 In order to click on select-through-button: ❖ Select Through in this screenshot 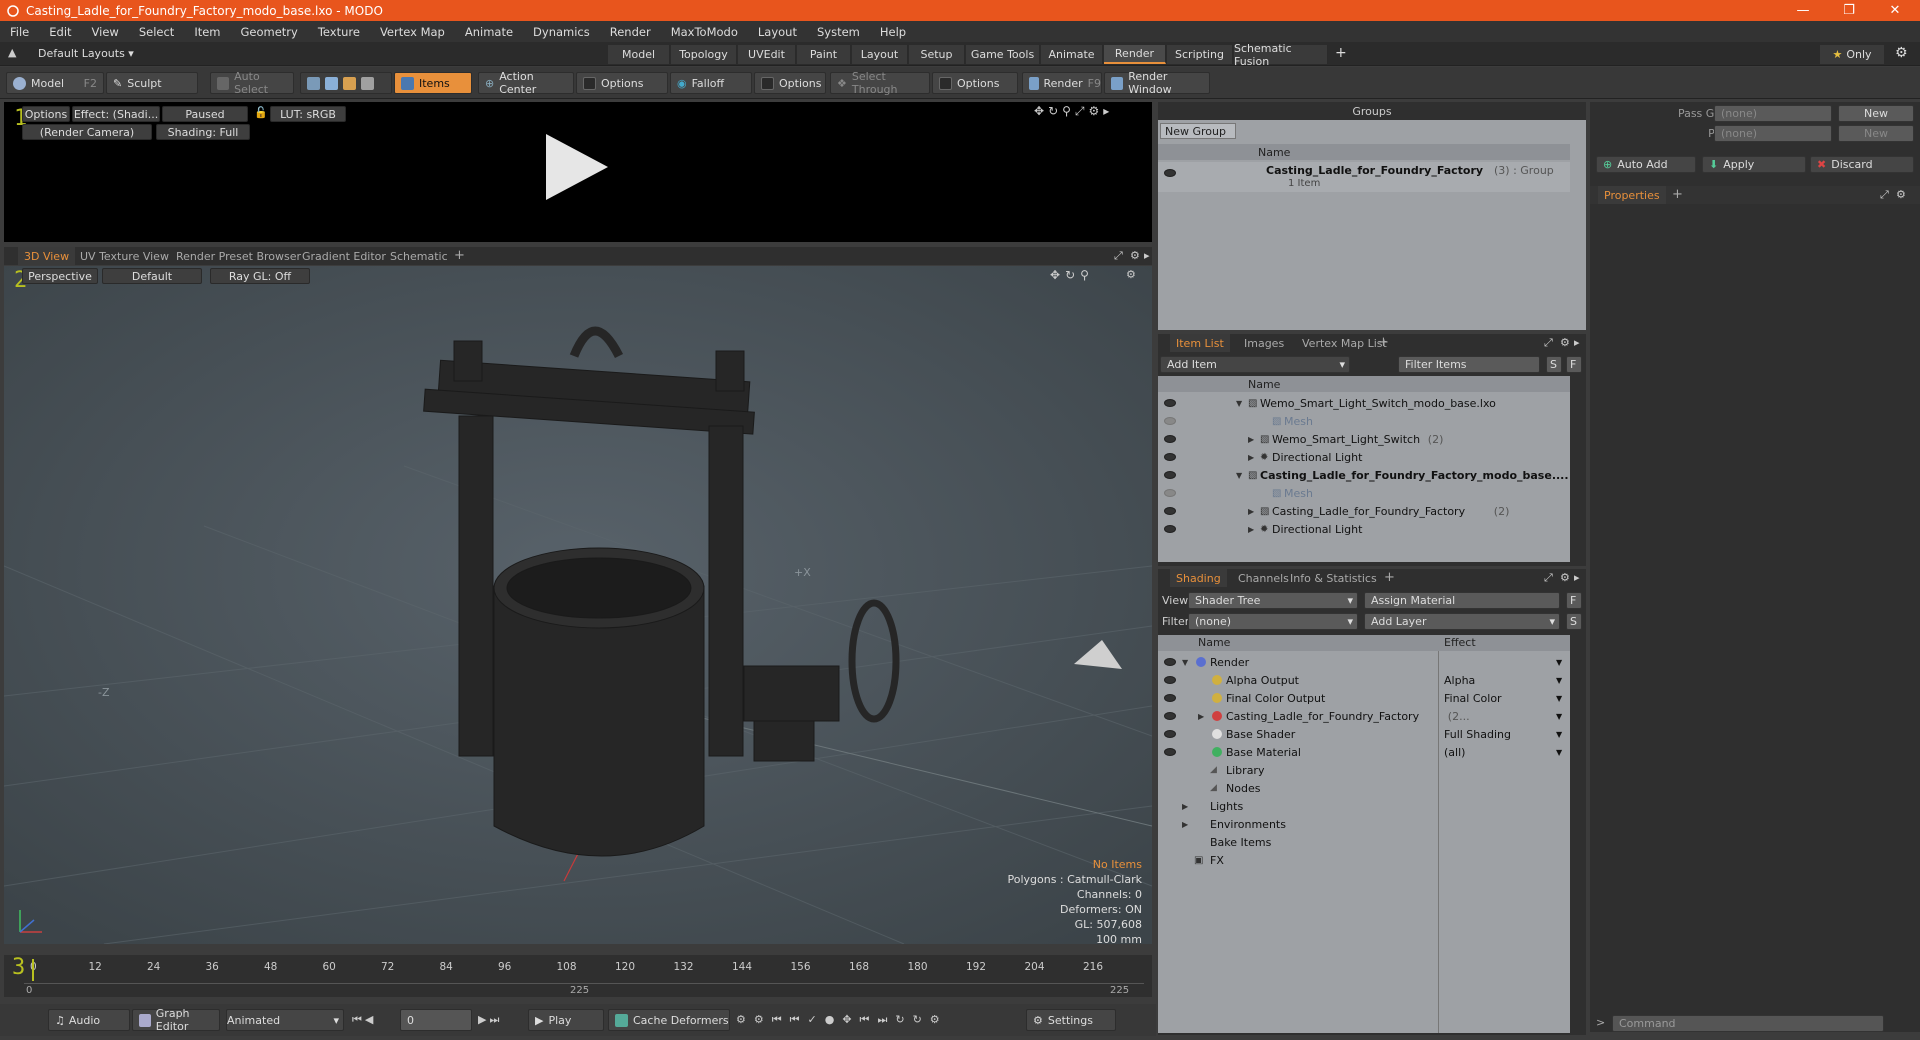, I will do `click(880, 83)`.